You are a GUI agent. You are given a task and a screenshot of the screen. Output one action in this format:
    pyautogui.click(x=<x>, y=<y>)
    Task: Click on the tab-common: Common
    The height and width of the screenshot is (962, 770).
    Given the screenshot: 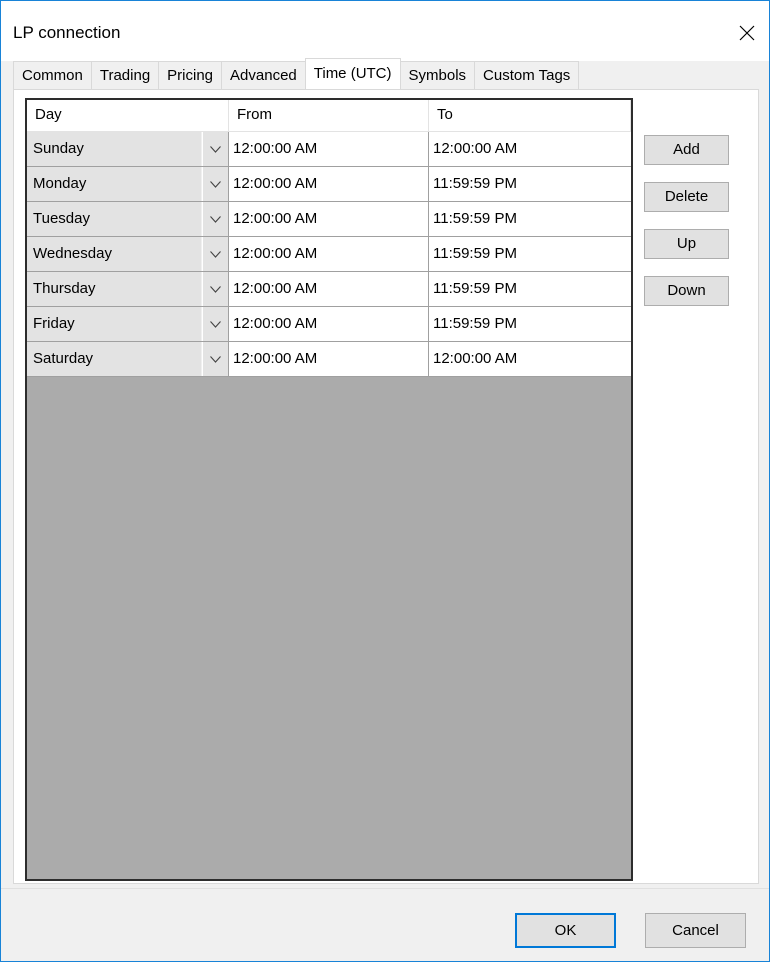 What is the action you would take?
    pyautogui.click(x=52, y=75)
    